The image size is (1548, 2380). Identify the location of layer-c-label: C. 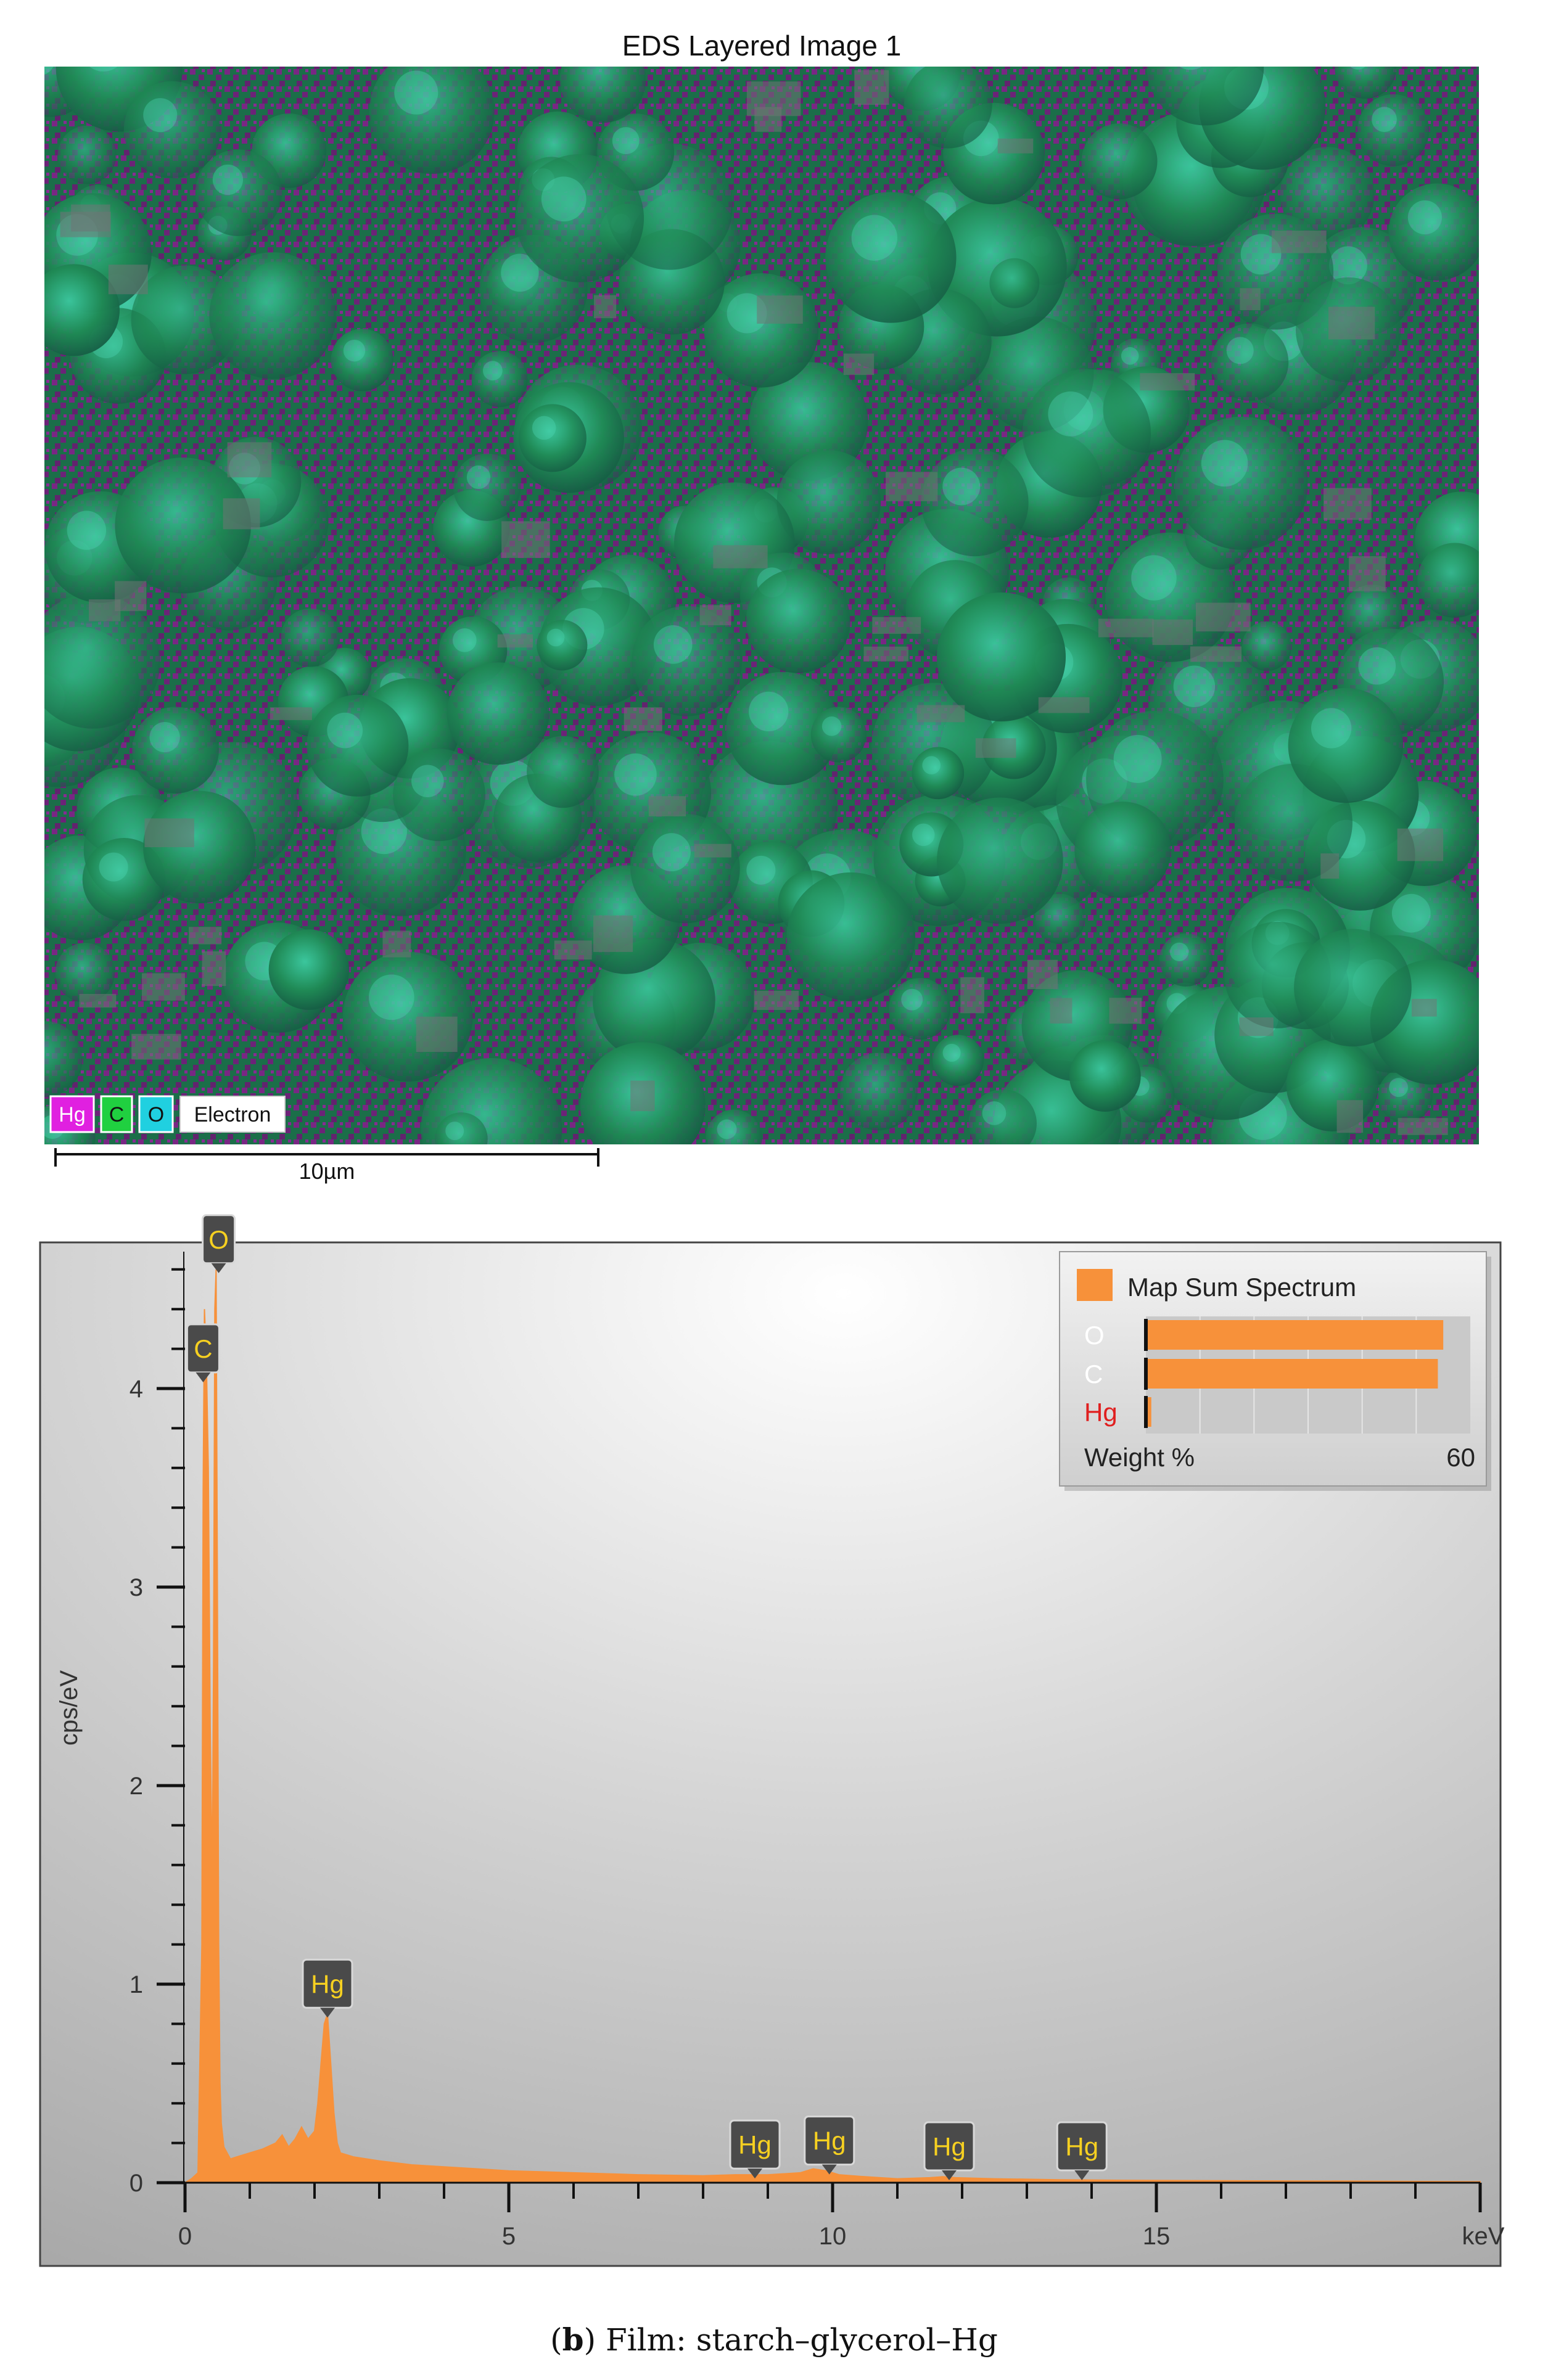
(117, 1114).